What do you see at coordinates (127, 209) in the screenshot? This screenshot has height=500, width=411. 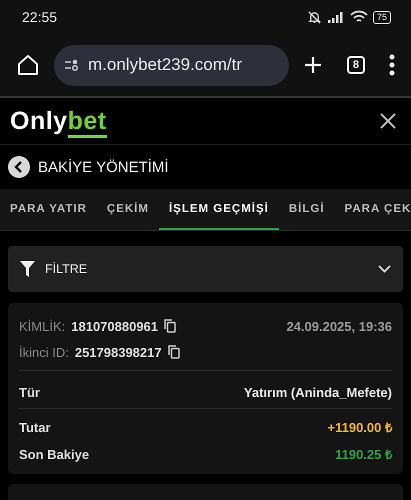 I see `tab: ÇEKİM` at bounding box center [127, 209].